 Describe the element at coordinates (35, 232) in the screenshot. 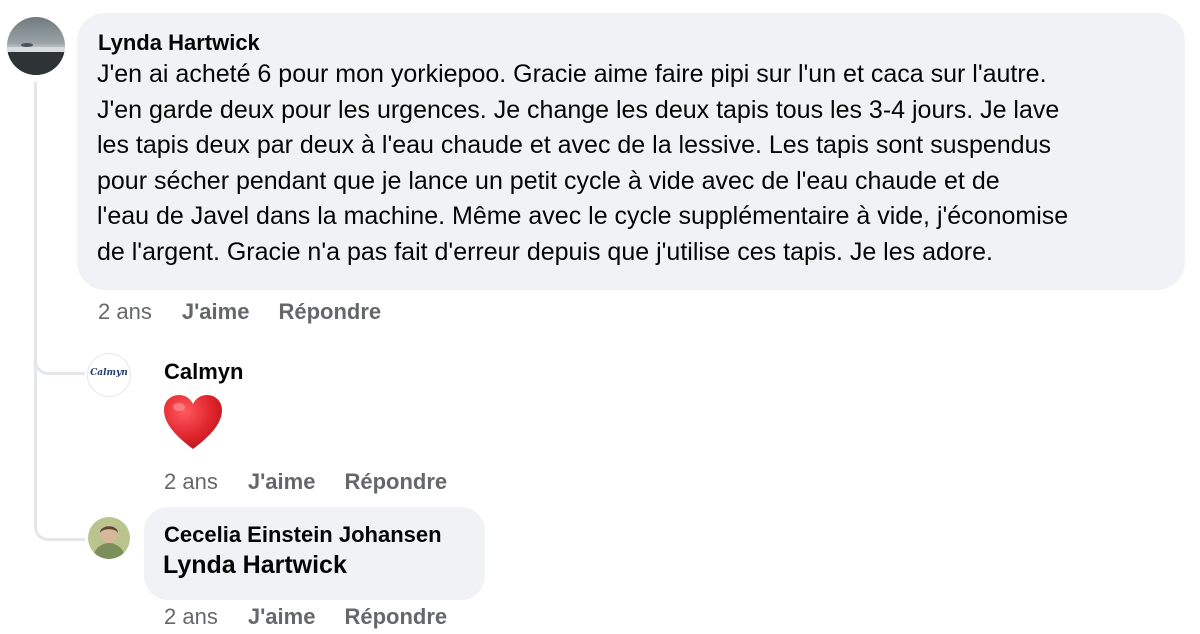

I see `thread-connector-line` at that location.